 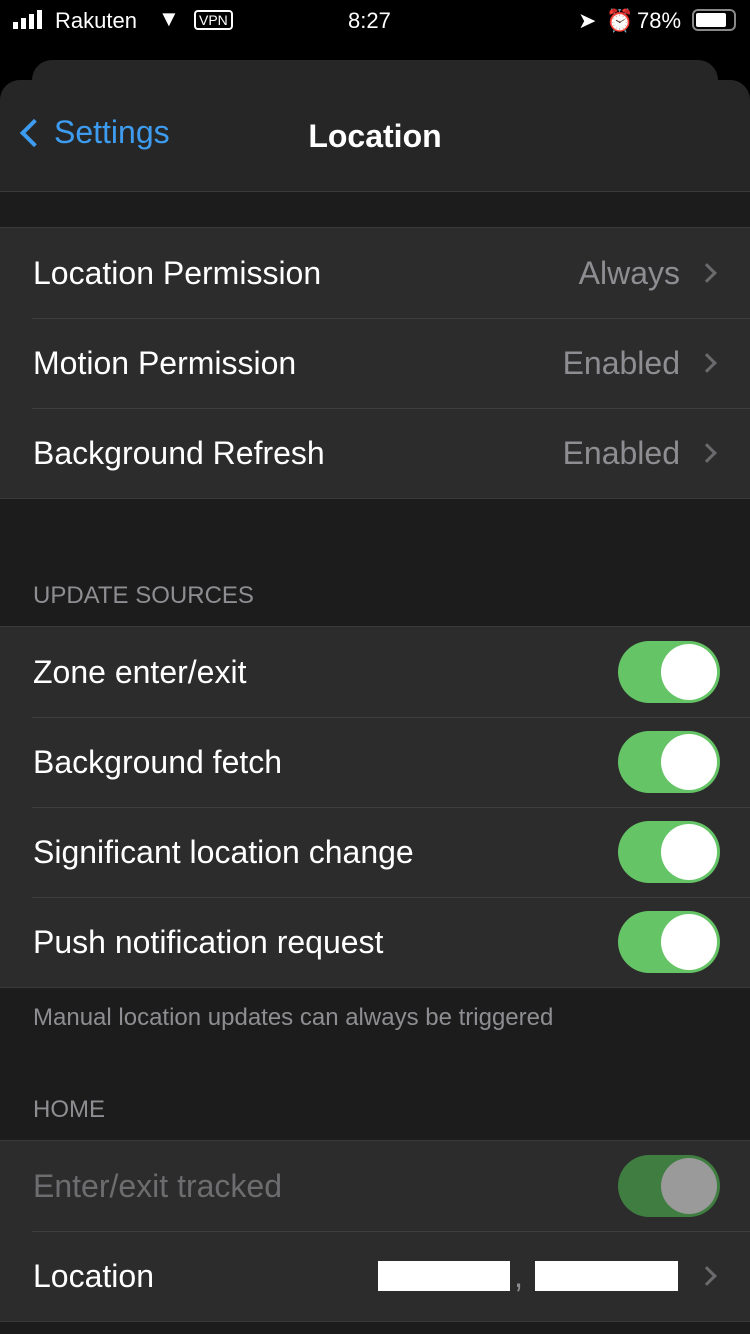 What do you see at coordinates (375, 273) in the screenshot?
I see `location-permission-row: Location Permission Always` at bounding box center [375, 273].